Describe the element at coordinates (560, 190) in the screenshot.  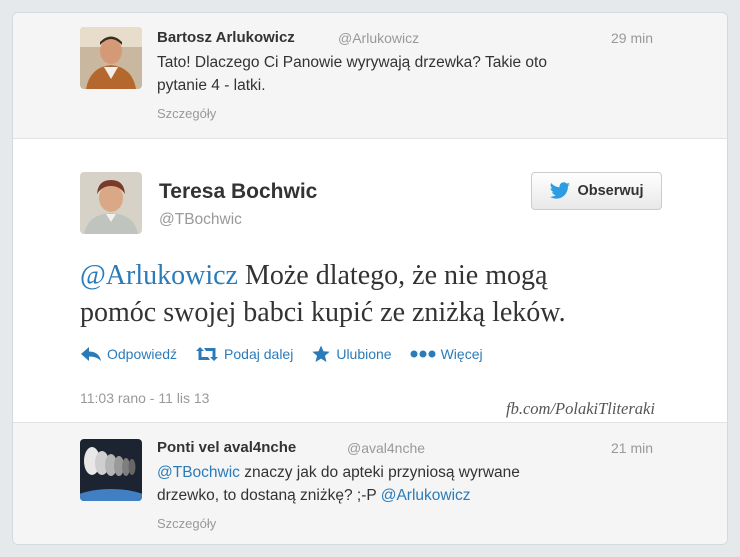
I see `bird-icon` at that location.